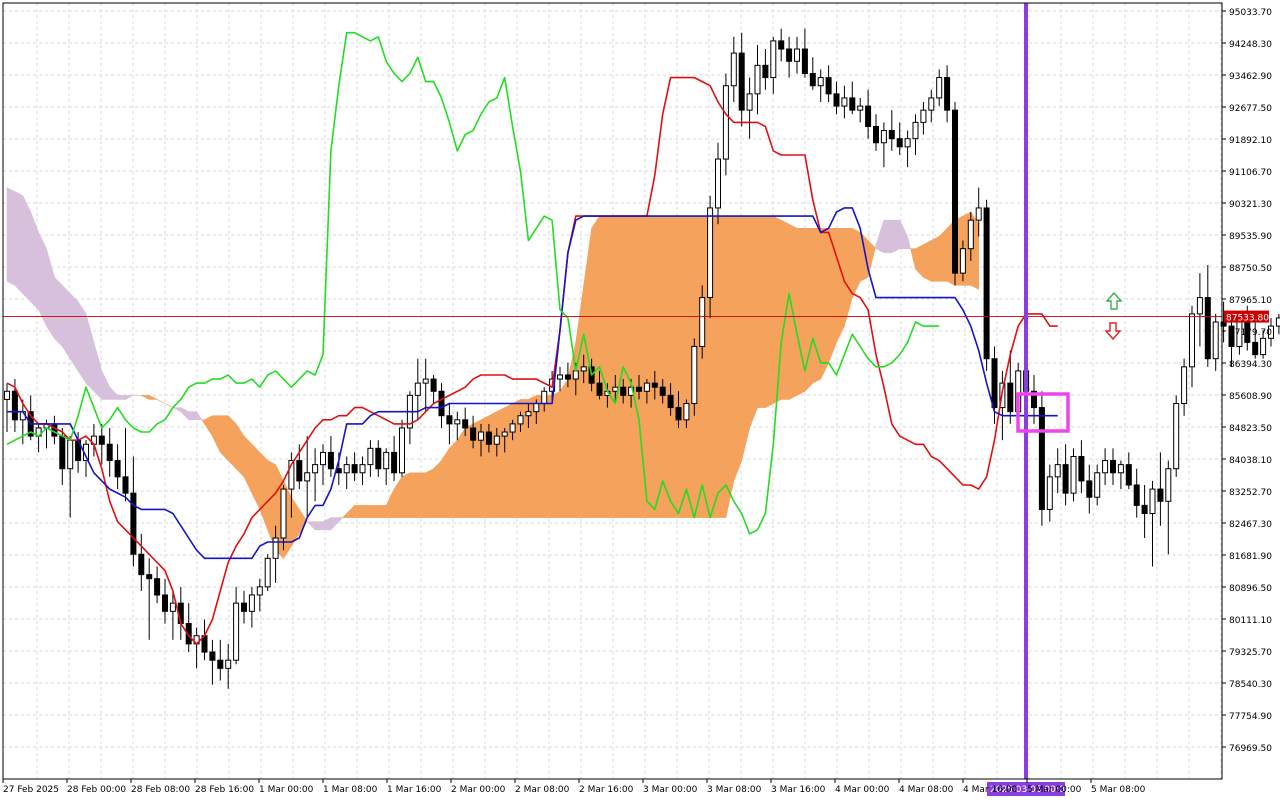 The height and width of the screenshot is (804, 1280). Describe the element at coordinates (1250, 717) in the screenshot. I see `price-tick-label: 77754.90` at that location.